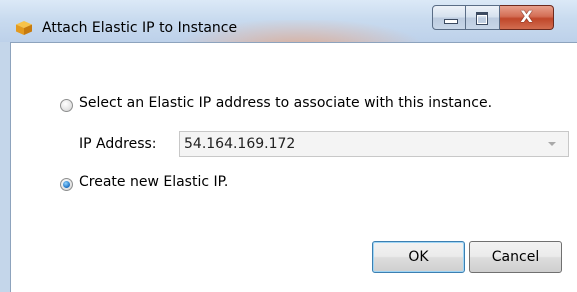  Describe the element at coordinates (515, 257) in the screenshot. I see `cancel-button: Cancel` at that location.